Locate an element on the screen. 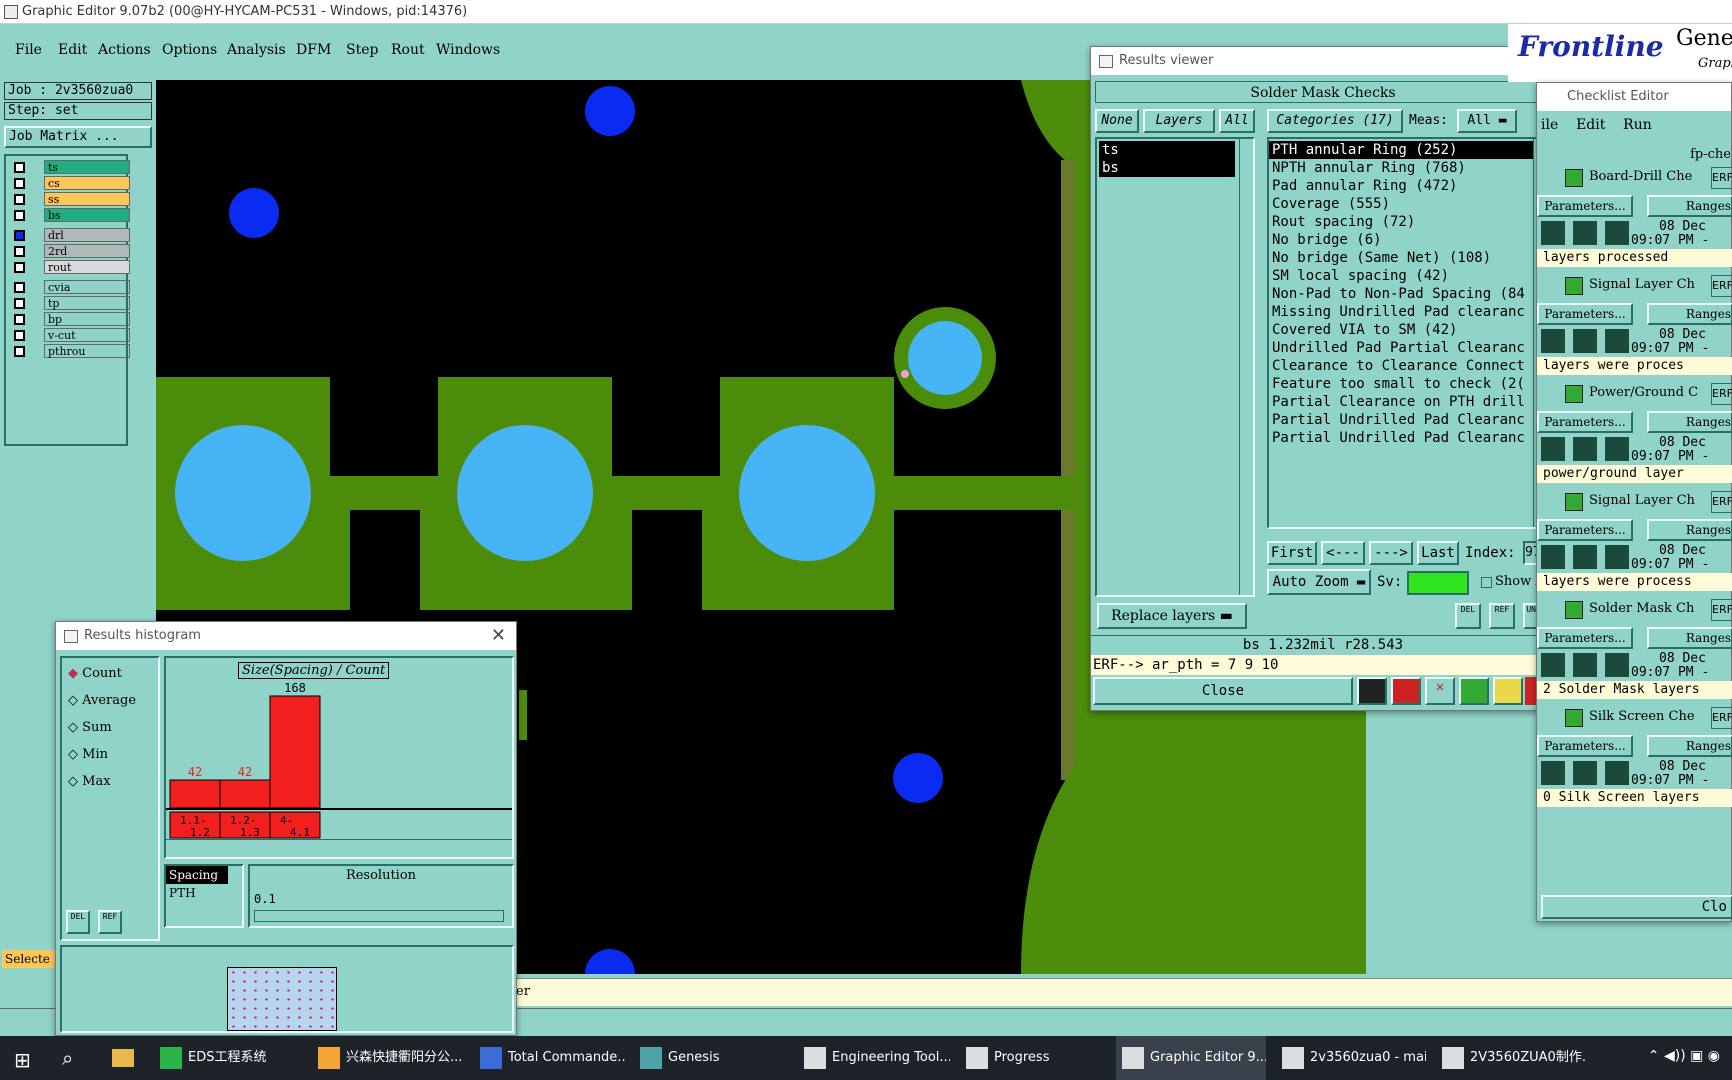 The width and height of the screenshot is (1732, 1080). layer-row-ts: ts is located at coordinates (72, 167).